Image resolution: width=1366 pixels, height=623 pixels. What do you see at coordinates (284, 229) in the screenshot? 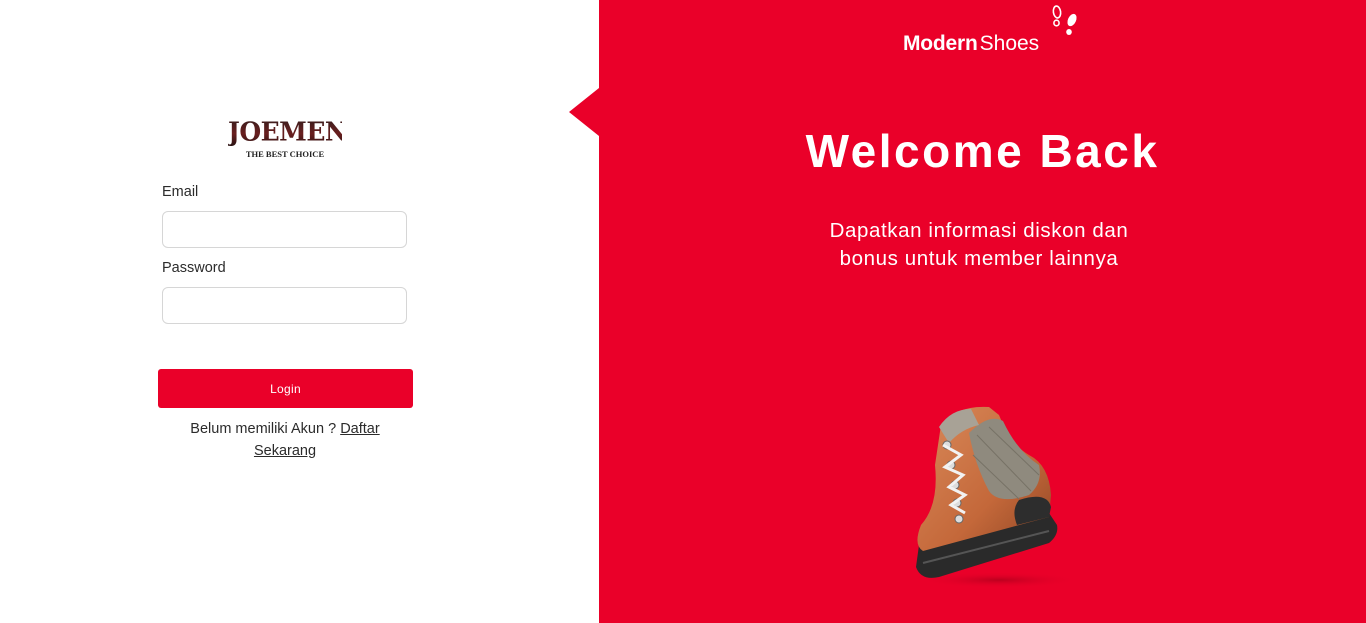
I see `email-field` at bounding box center [284, 229].